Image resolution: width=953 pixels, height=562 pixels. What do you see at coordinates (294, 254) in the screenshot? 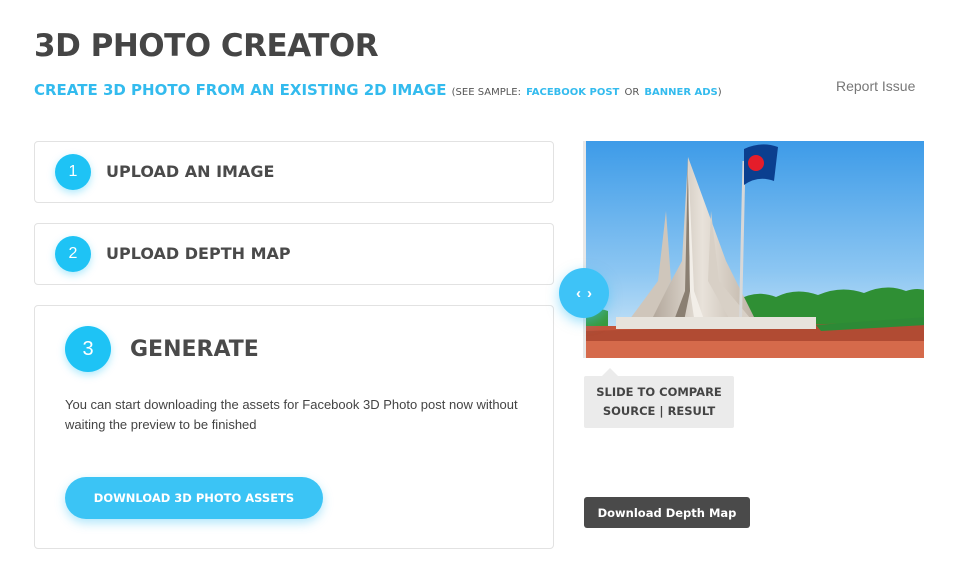
I see `upload-depth-map-step: 2 UPLOAD DEPTH MAP` at bounding box center [294, 254].